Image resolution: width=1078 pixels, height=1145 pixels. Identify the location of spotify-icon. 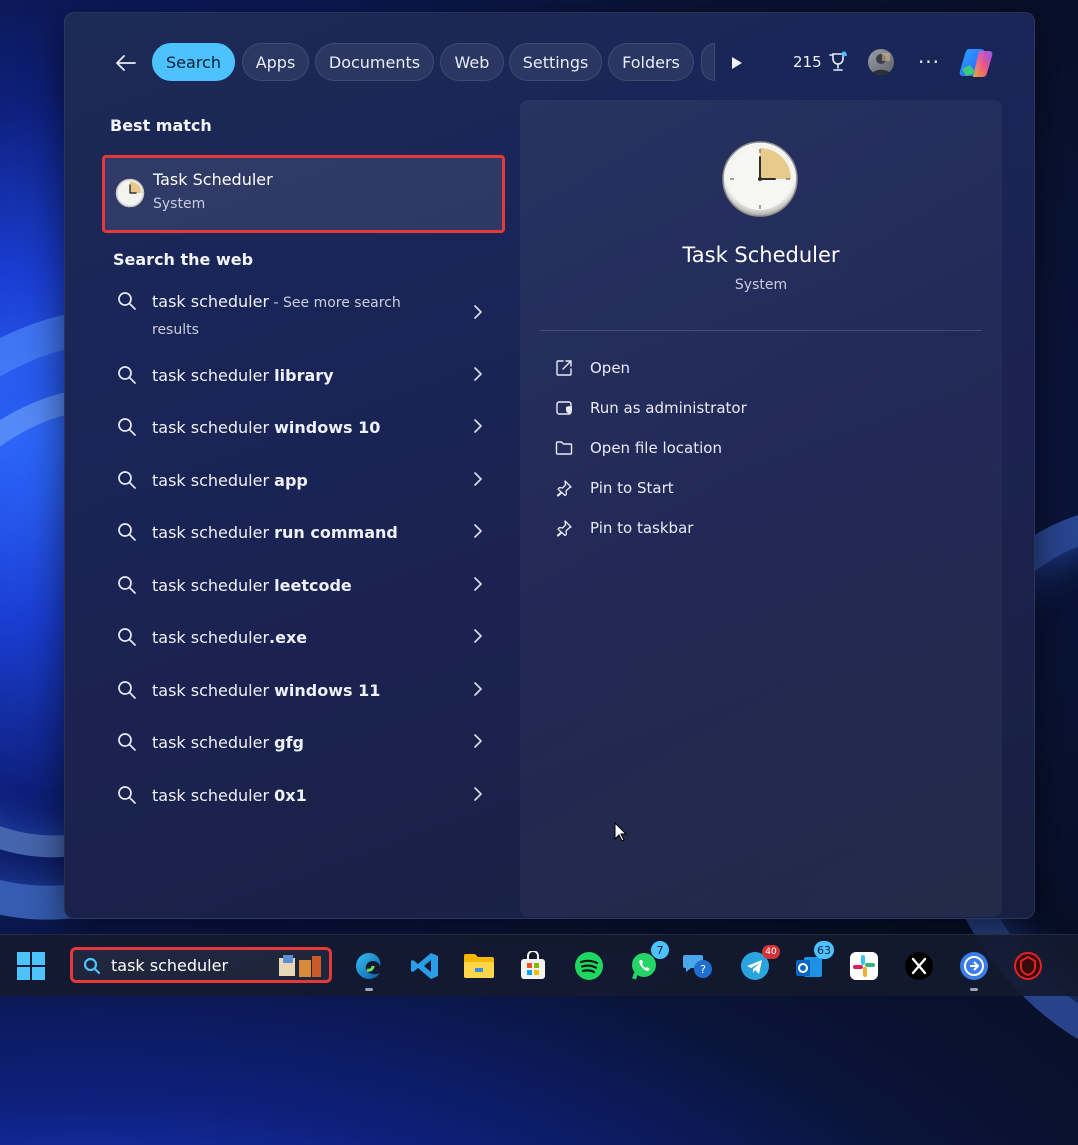
(589, 966).